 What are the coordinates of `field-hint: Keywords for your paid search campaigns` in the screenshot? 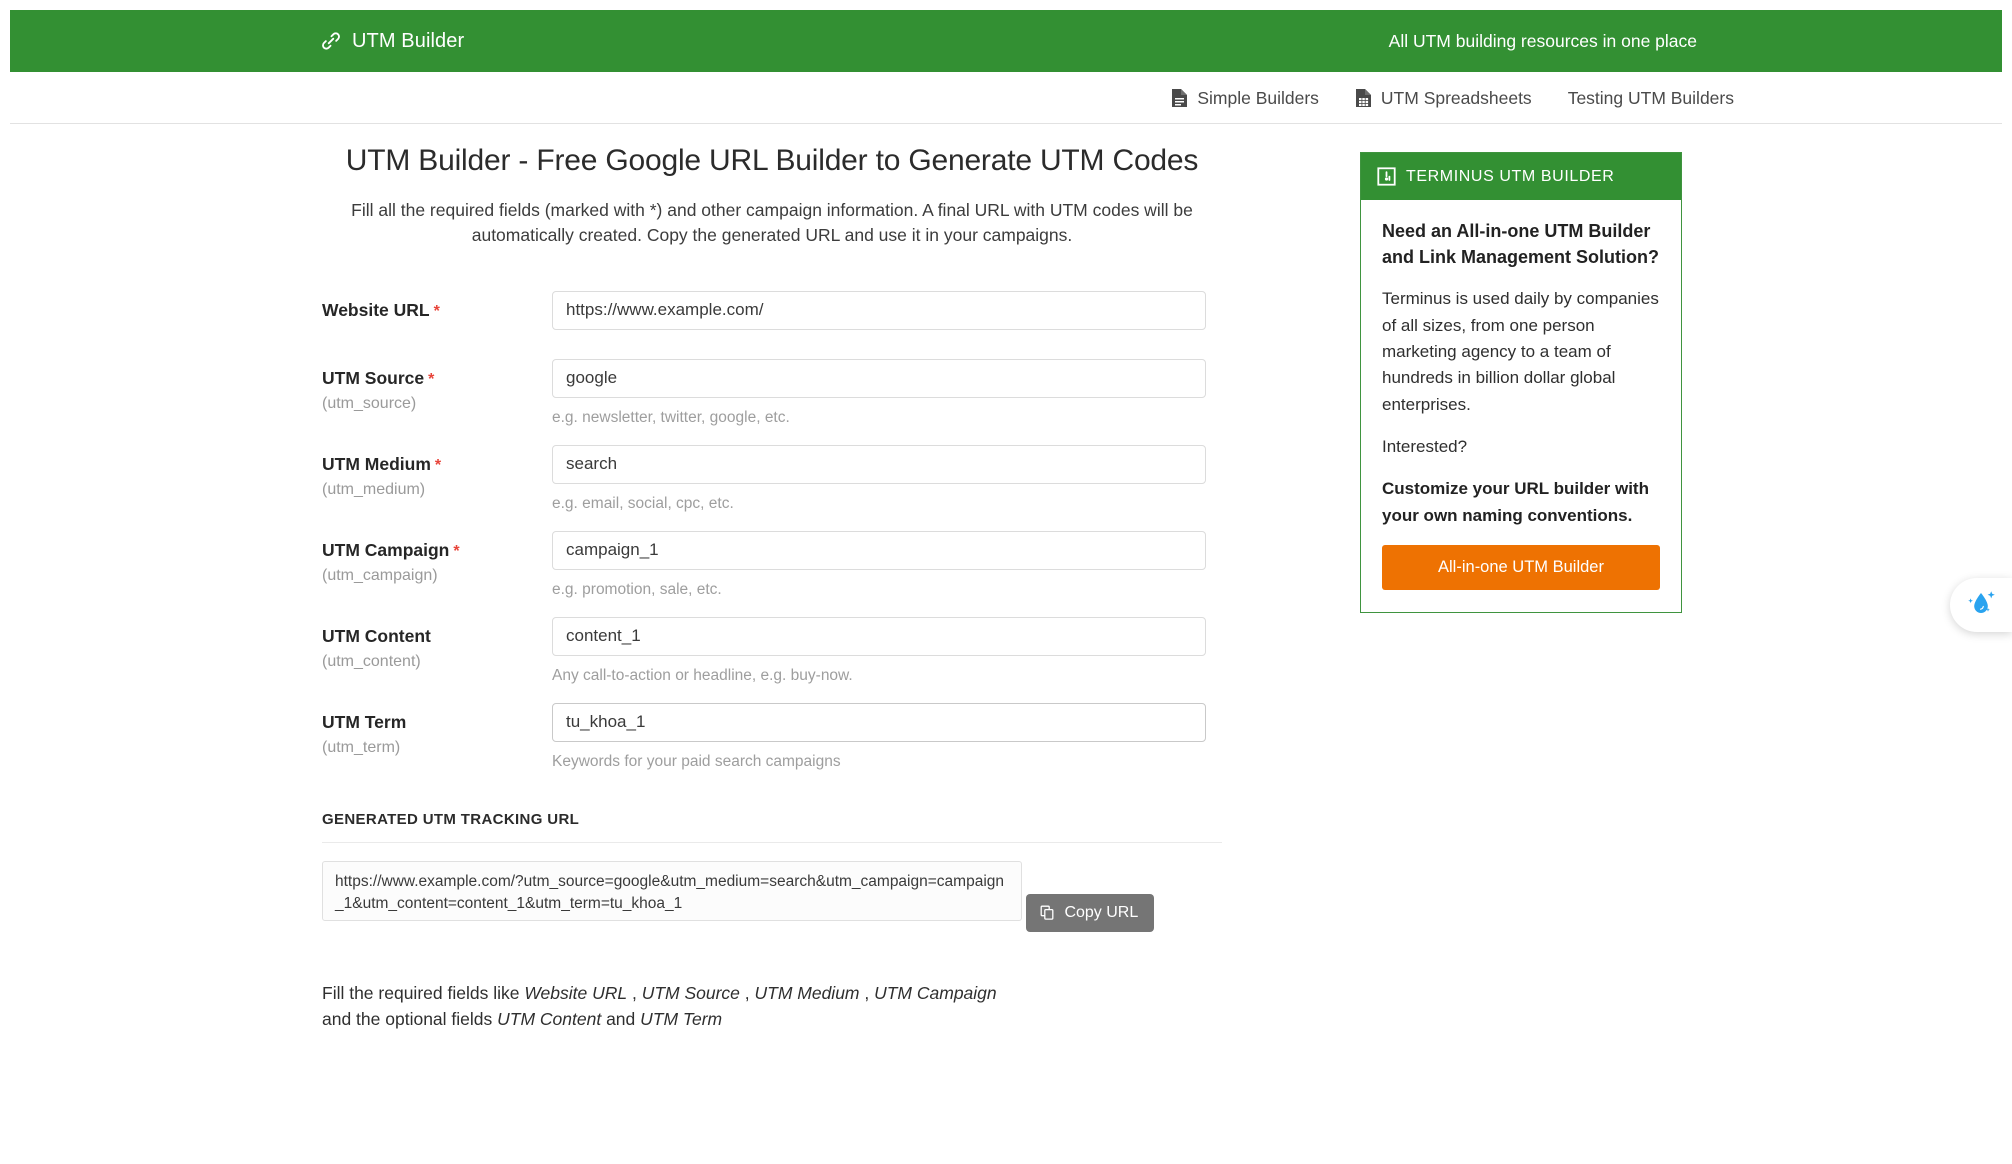 It's located at (696, 761).